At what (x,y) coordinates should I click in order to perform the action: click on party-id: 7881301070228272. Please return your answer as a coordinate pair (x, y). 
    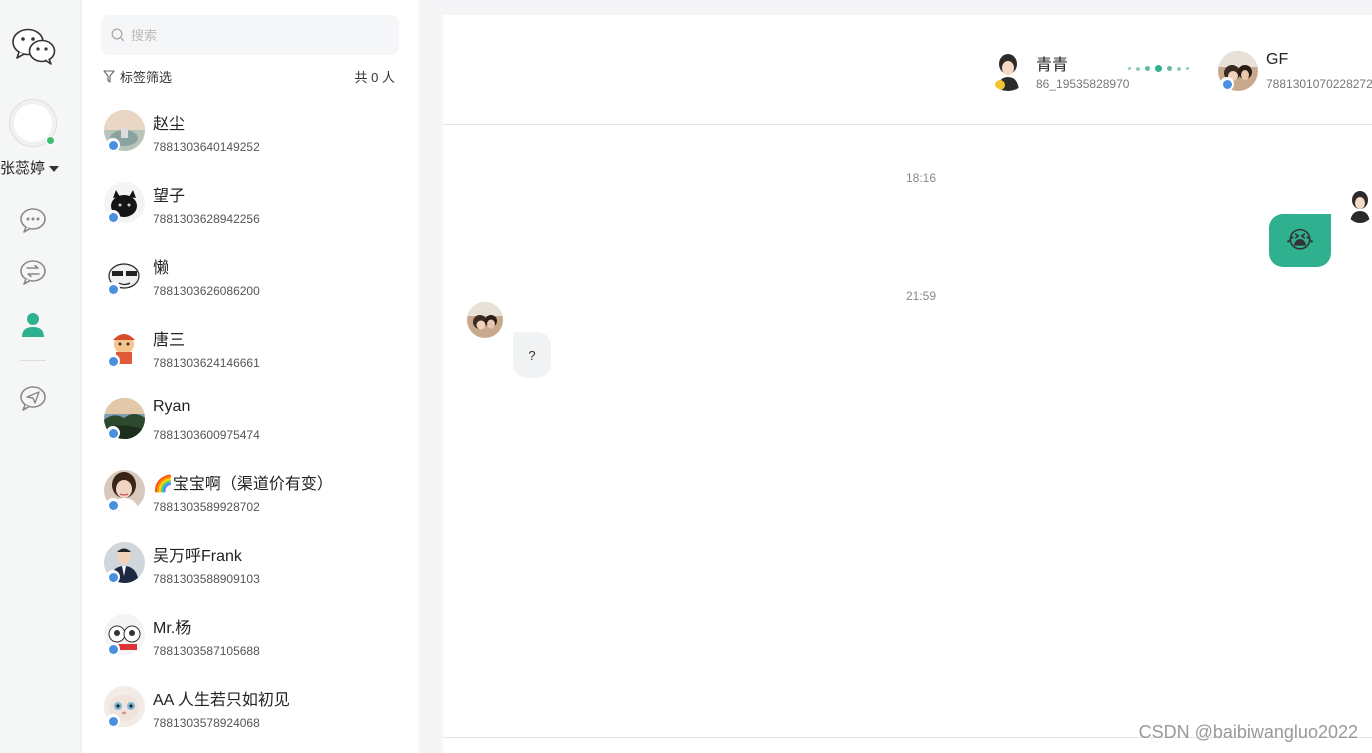
    Looking at the image, I should click on (1319, 84).